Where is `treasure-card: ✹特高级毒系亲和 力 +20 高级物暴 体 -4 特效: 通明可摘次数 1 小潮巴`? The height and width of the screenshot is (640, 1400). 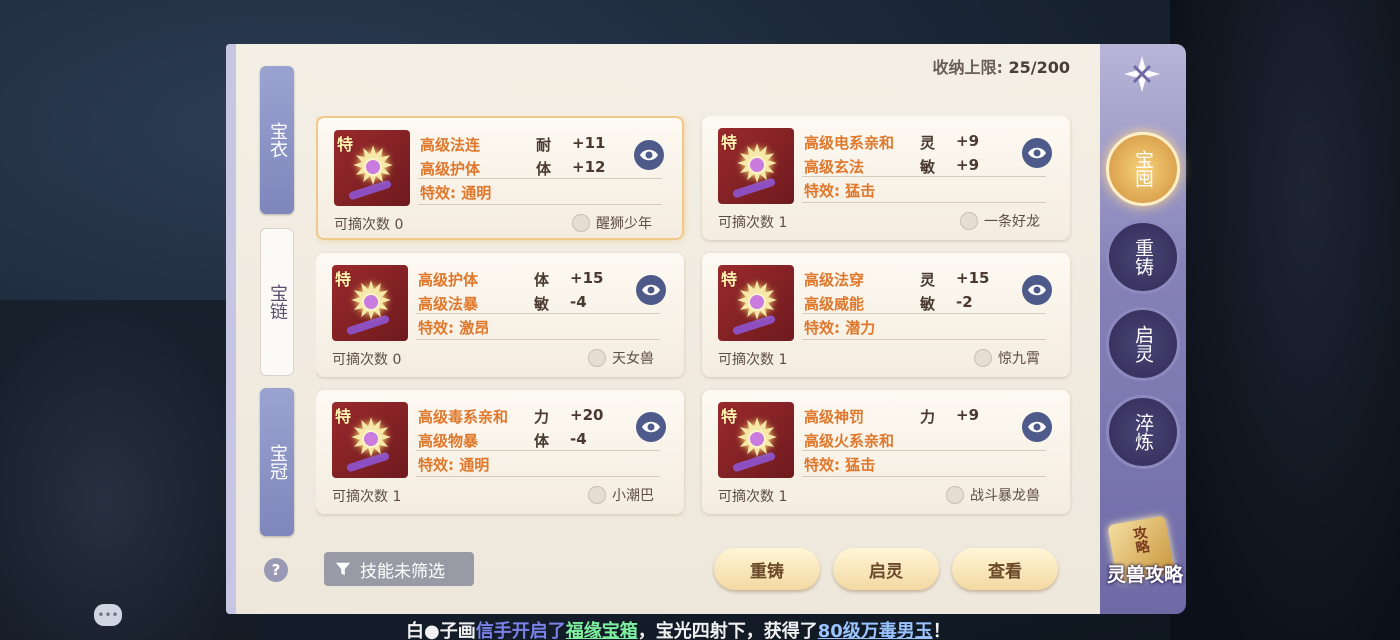
treasure-card: ✹特高级毒系亲和 力 +20 高级物暴 体 -4 特效: 通明可摘次数 1 小潮巴 is located at coordinates (500, 452).